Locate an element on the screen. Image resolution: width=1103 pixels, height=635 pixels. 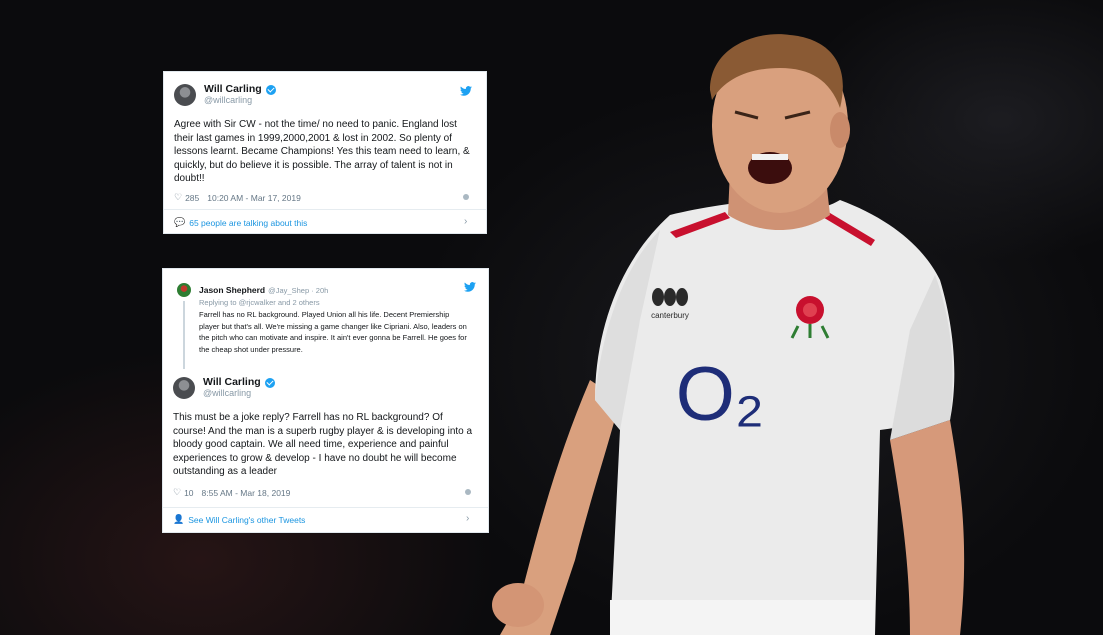
sponsor-logo: O₂ is located at coordinates (720, 394).